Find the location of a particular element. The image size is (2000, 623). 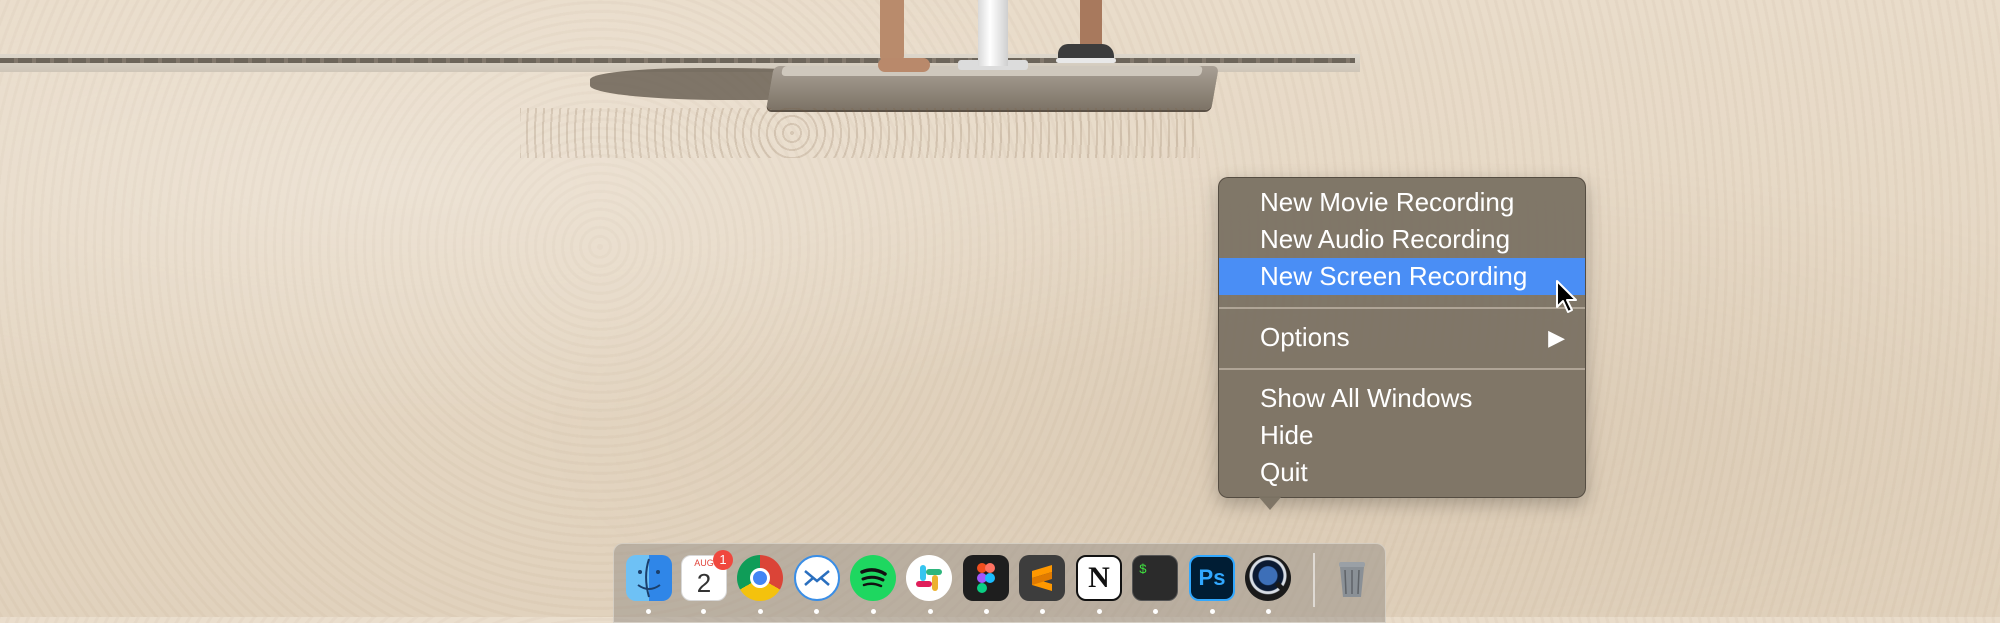

photoshop-running-indicator is located at coordinates (1212, 611).